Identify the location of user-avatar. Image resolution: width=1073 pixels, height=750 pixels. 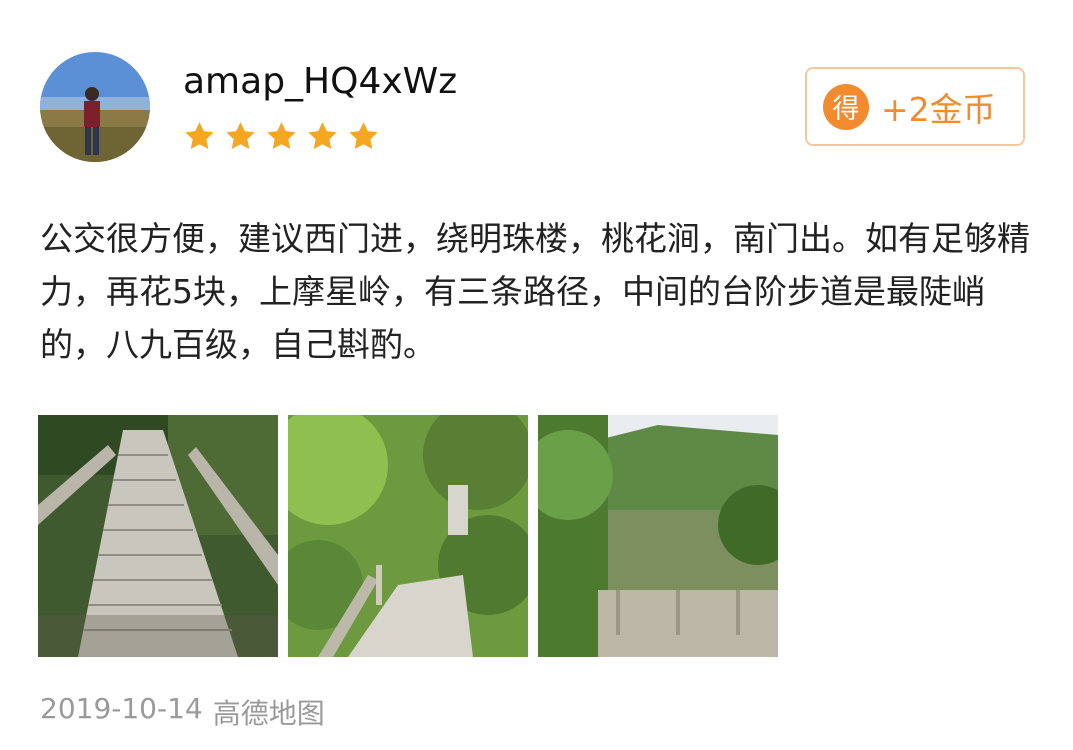
(95, 107).